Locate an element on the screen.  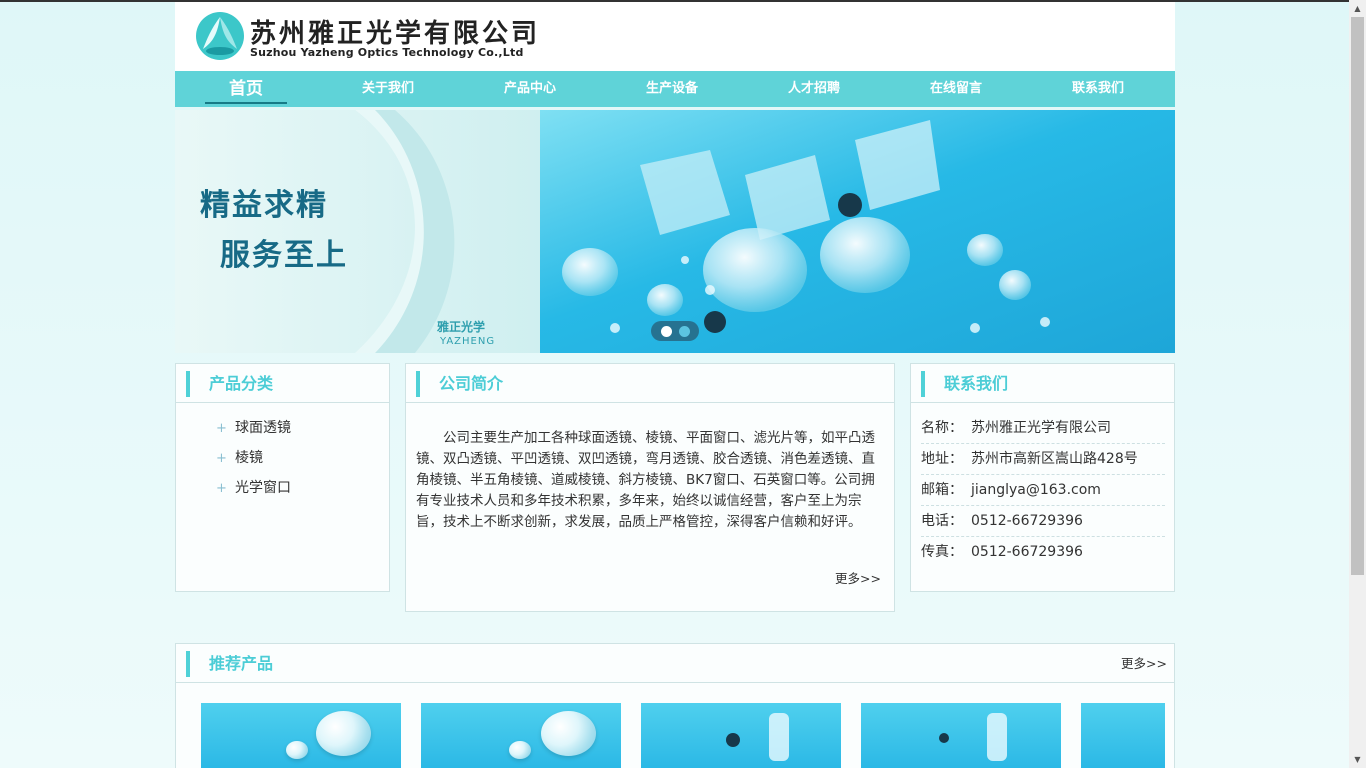
contact-label: 邮箱： is located at coordinates (942, 490).